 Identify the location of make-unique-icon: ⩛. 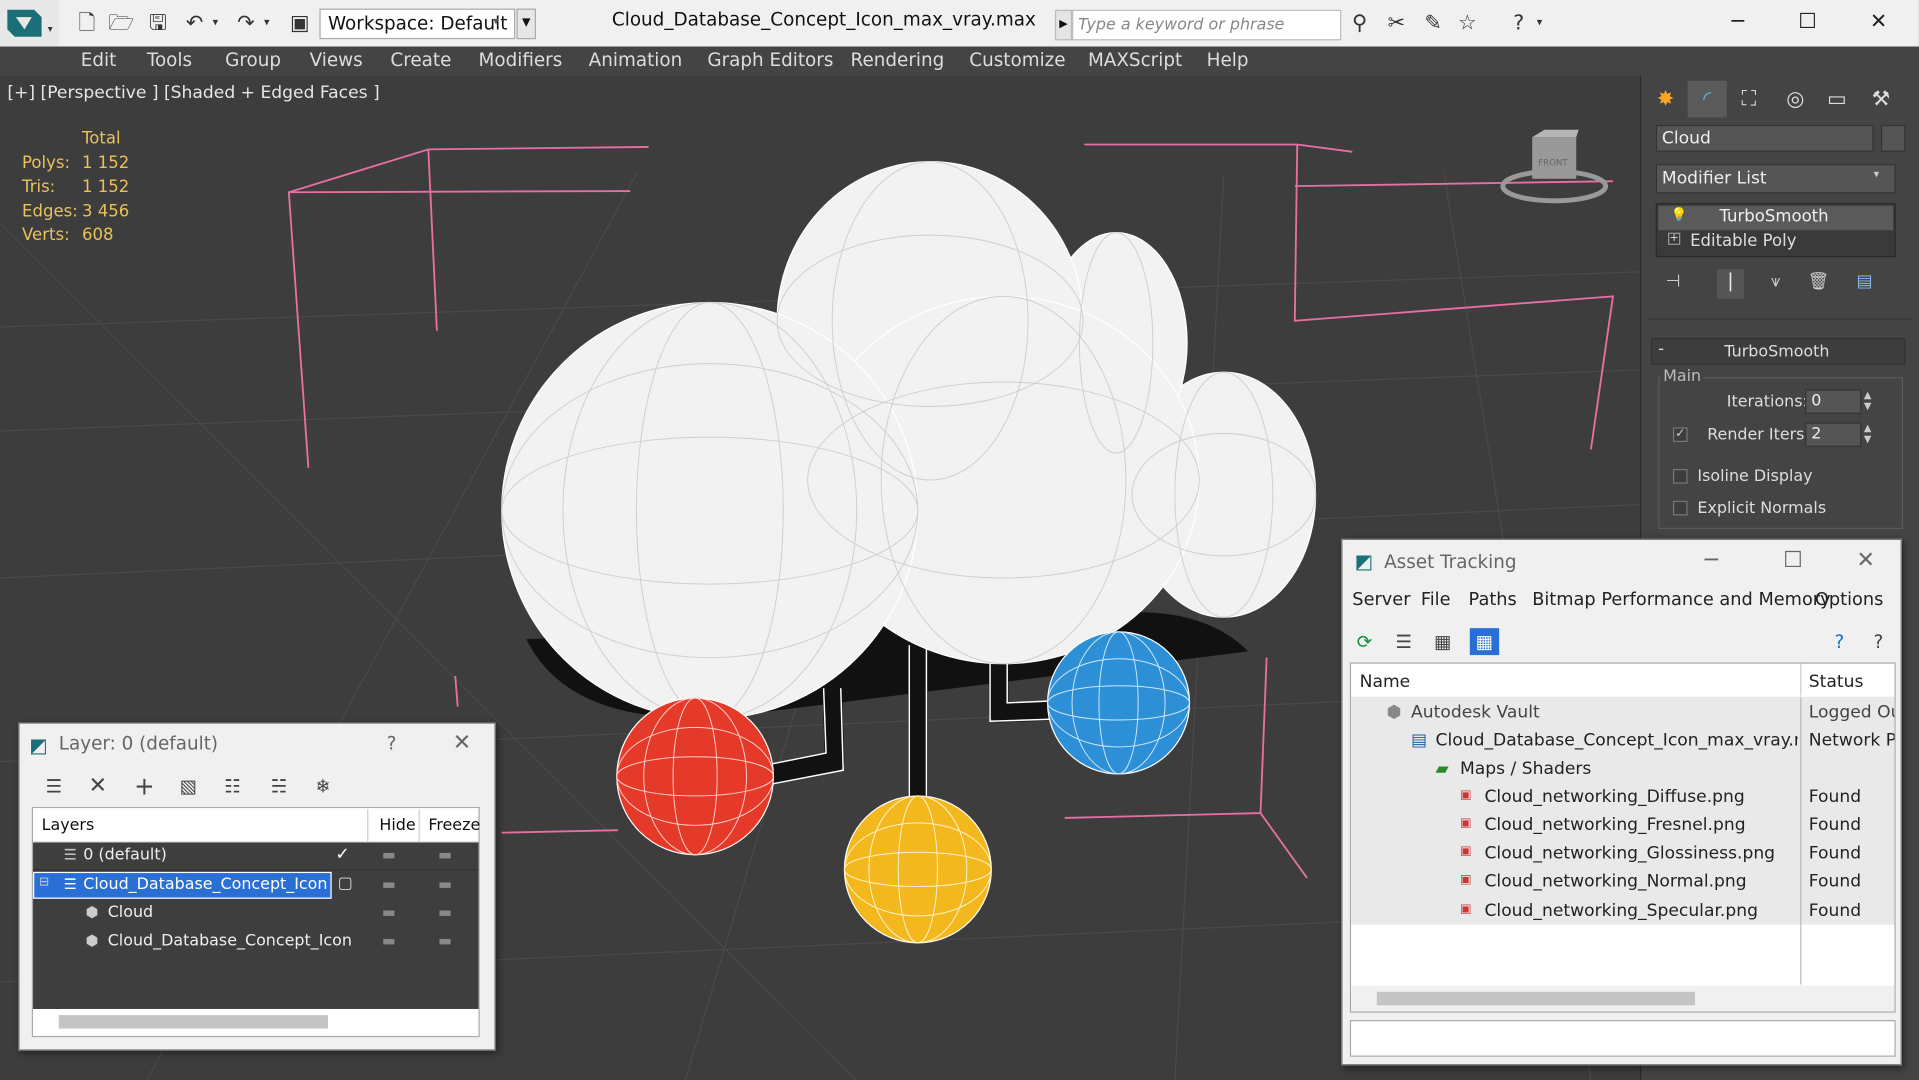
(1776, 282).